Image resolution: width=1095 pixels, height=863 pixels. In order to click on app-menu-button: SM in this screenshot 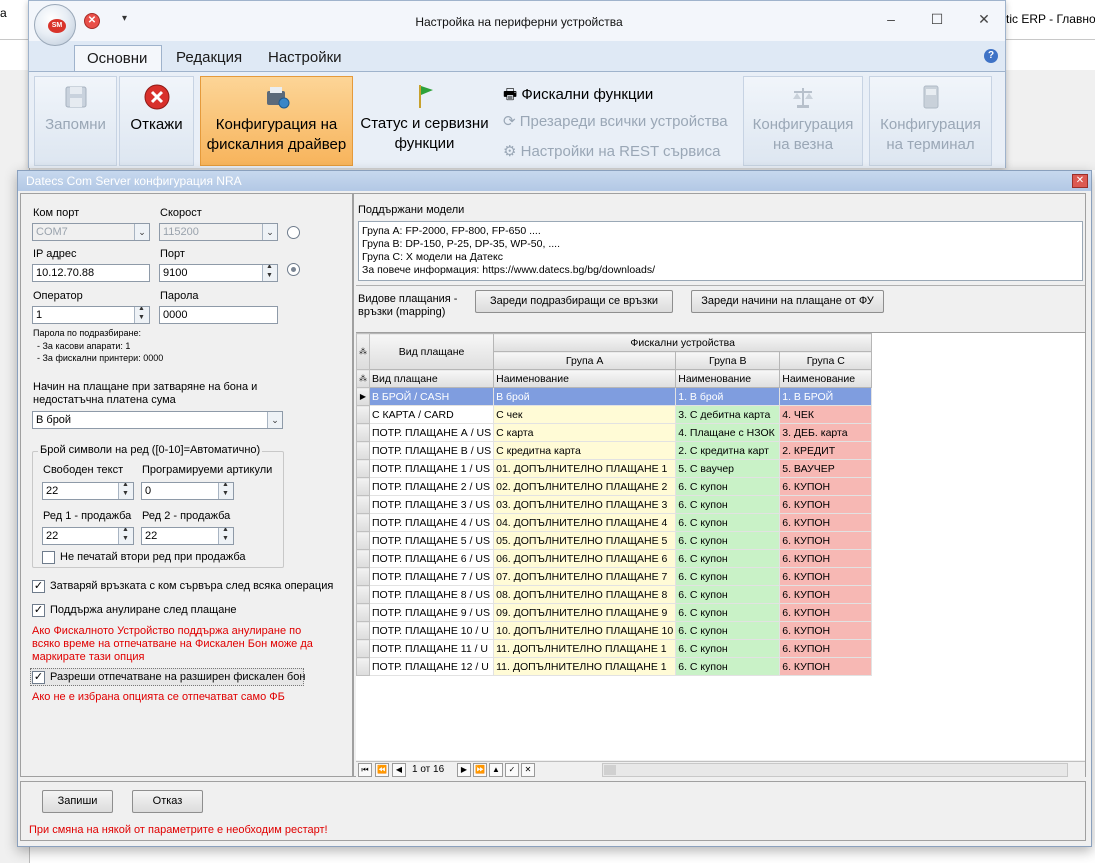, I will do `click(55, 25)`.